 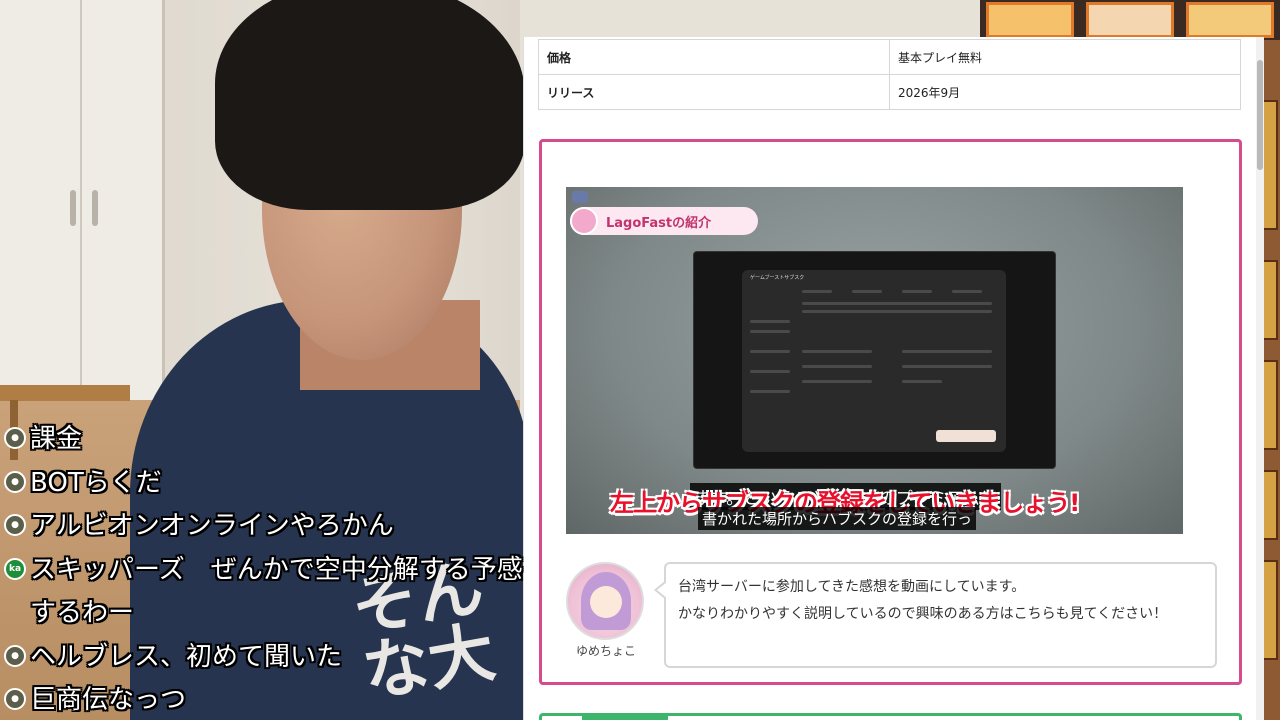 What do you see at coordinates (580, 197) in the screenshot?
I see `channel-logo-icon` at bounding box center [580, 197].